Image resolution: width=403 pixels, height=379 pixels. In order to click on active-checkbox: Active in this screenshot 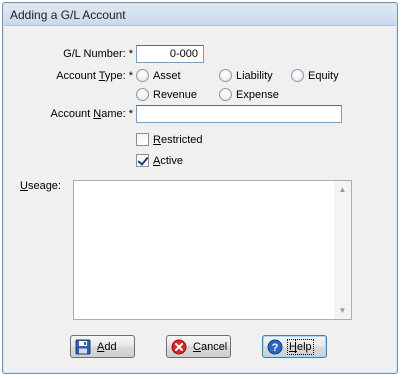, I will do `click(159, 160)`.